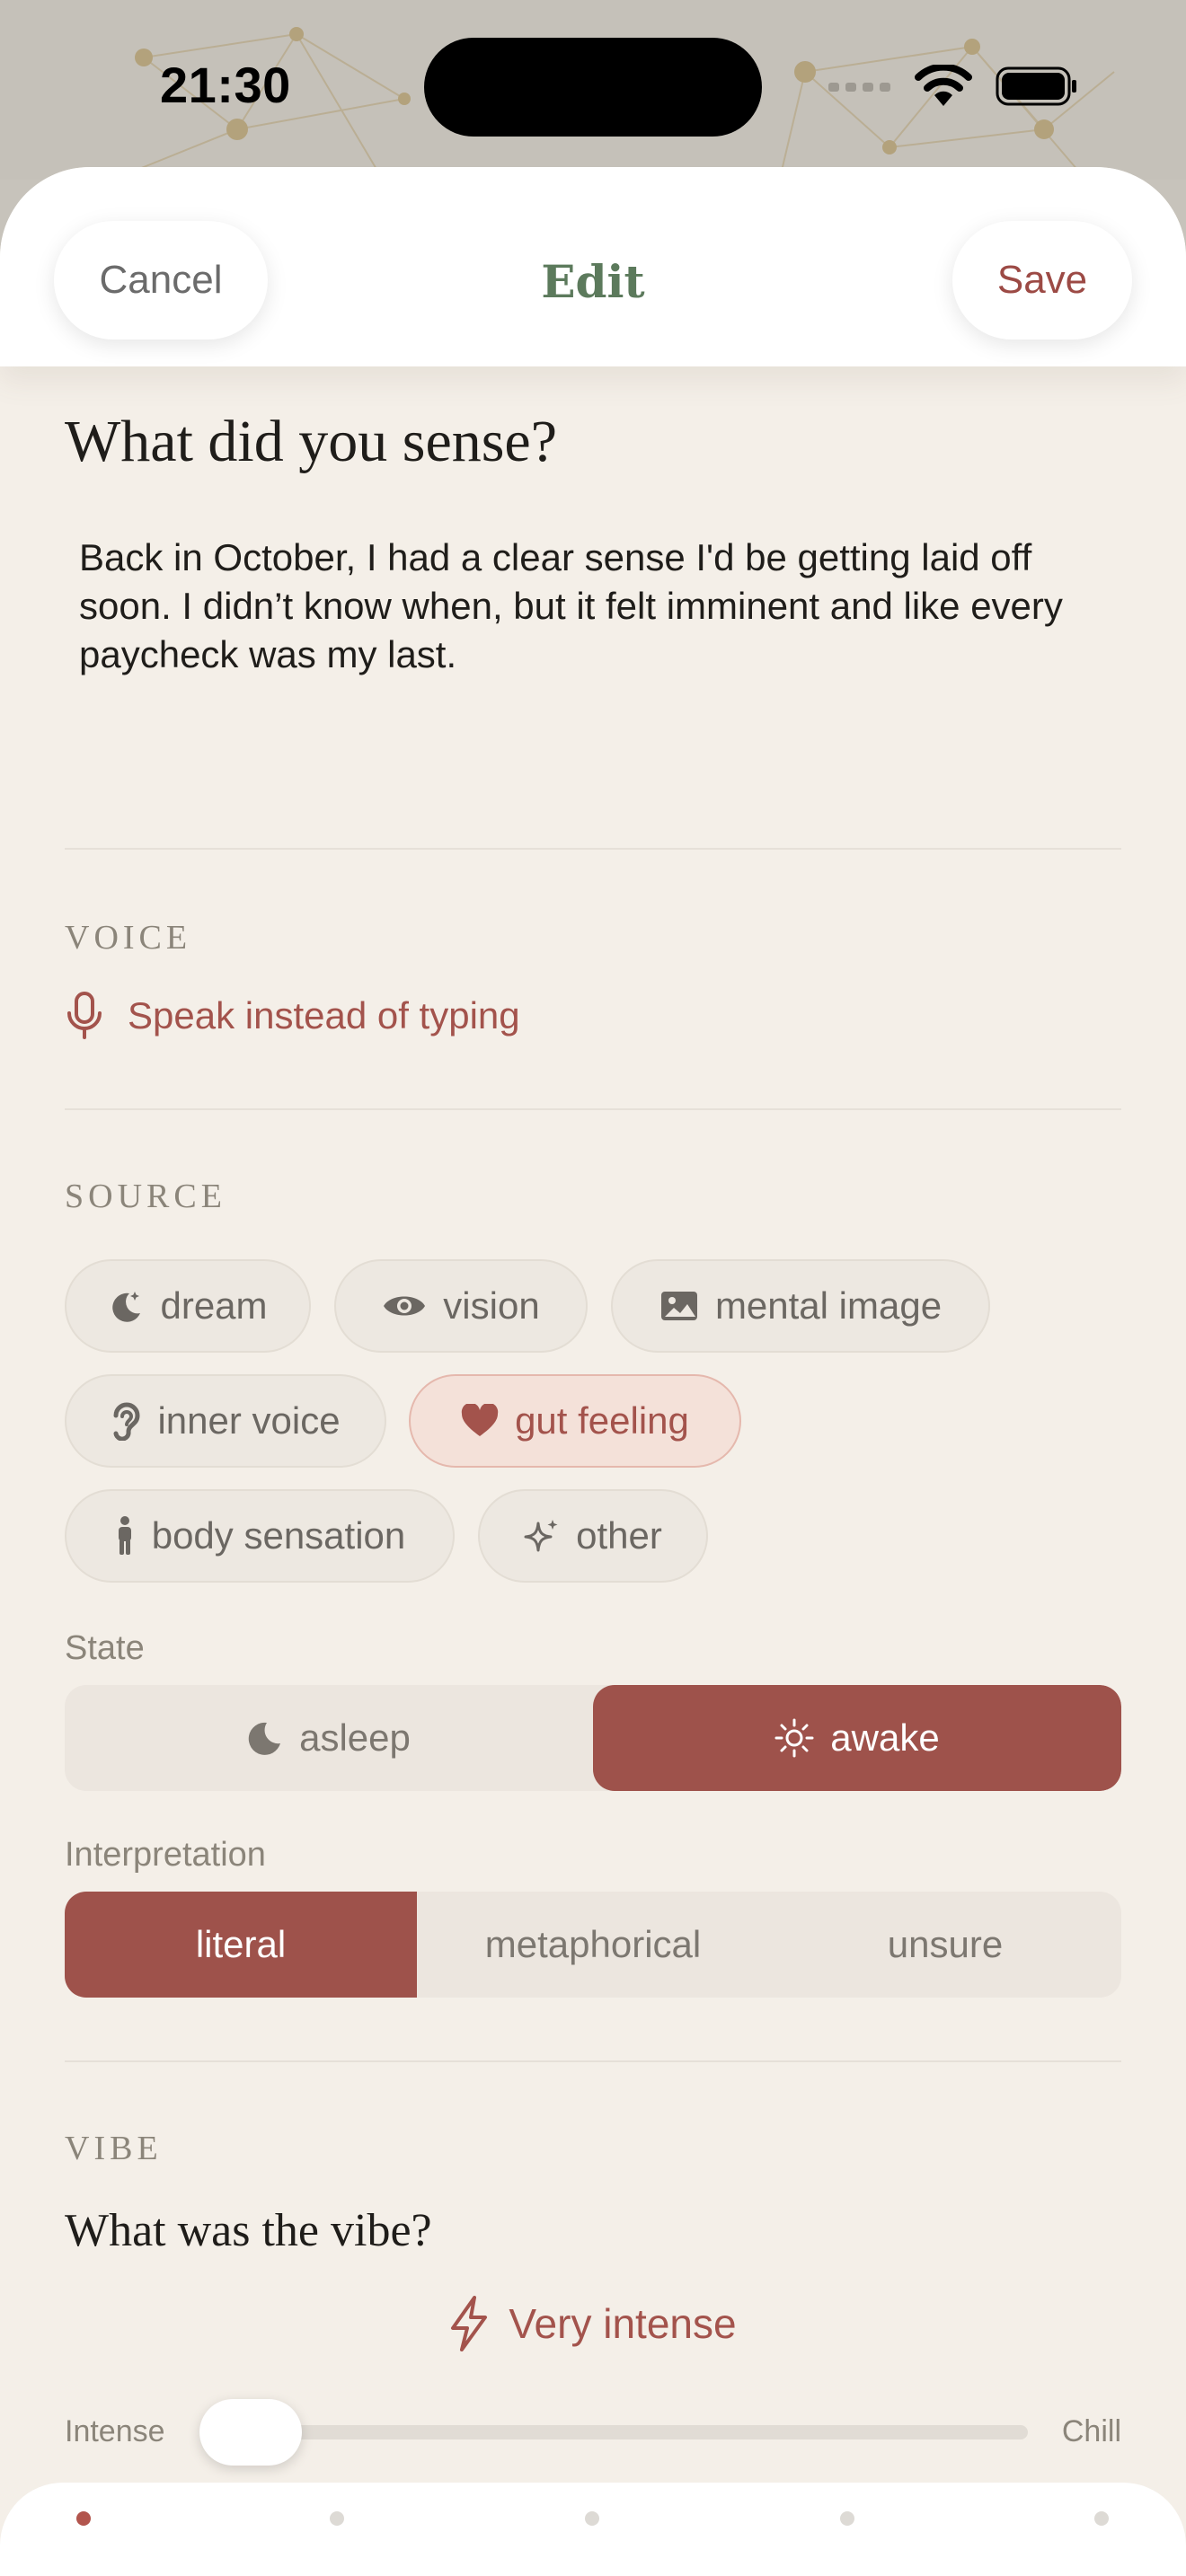 The height and width of the screenshot is (2576, 1186). What do you see at coordinates (828, 1305) in the screenshot?
I see `chip-label: mental image` at bounding box center [828, 1305].